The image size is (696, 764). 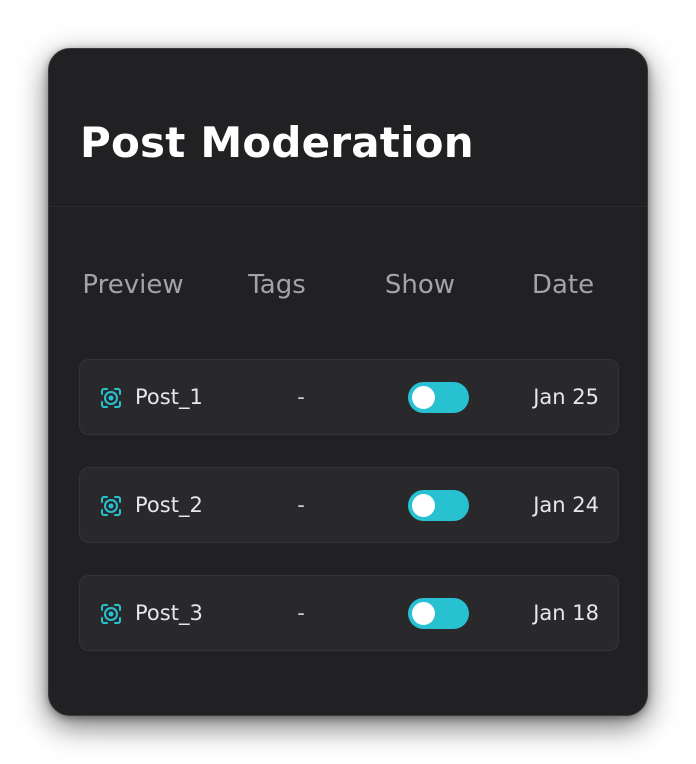 I want to click on post-date: Jan 18, so click(x=566, y=613).